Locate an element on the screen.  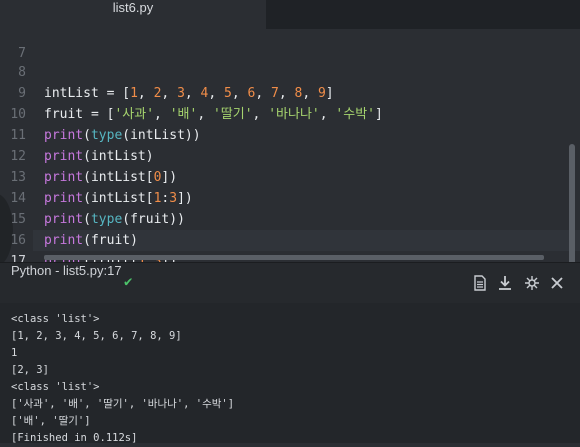
vertical-scrollbar is located at coordinates (572, 203).